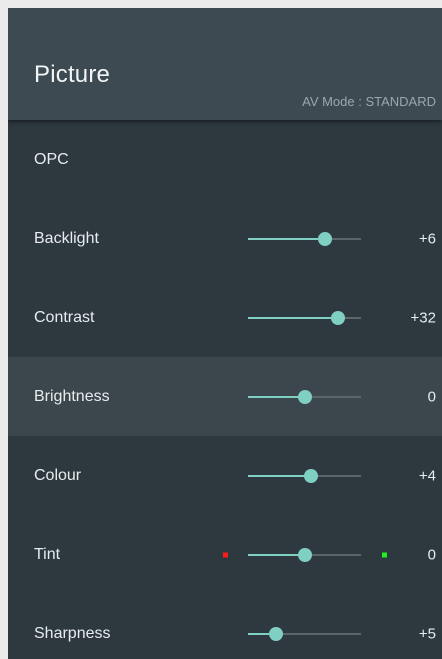  Describe the element at coordinates (304, 633) in the screenshot. I see `sharpness-slider` at that location.